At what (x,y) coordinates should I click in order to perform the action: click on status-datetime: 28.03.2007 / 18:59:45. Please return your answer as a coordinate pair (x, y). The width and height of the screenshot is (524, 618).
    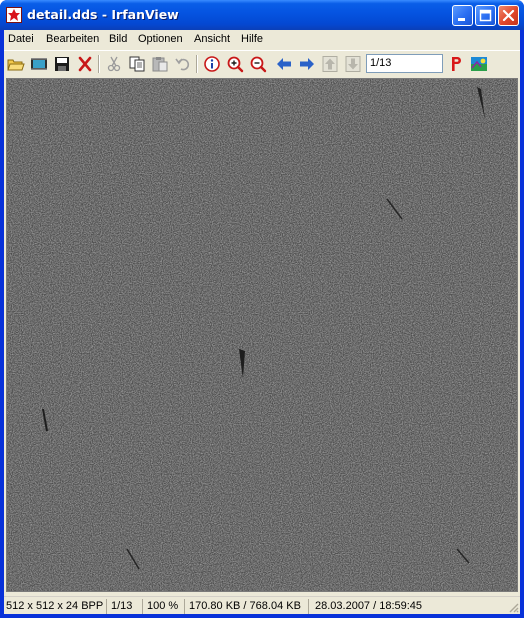
    Looking at the image, I should click on (369, 606).